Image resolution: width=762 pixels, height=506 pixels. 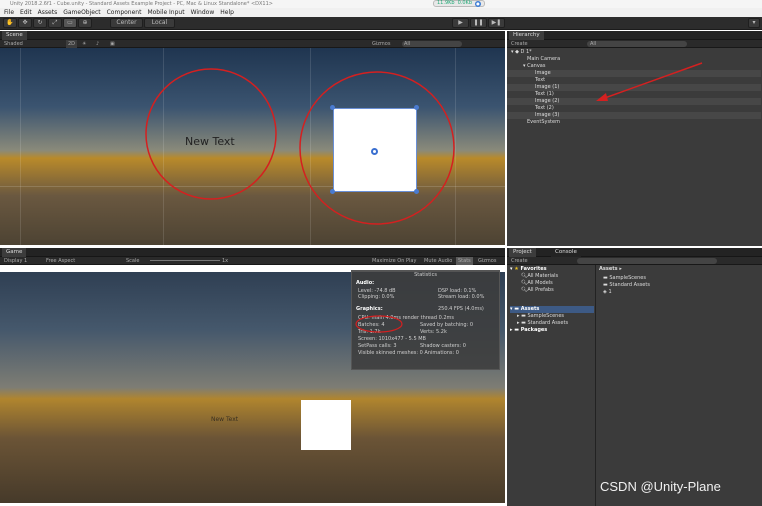 I want to click on statistics-title: Statistics, so click(x=425, y=275).